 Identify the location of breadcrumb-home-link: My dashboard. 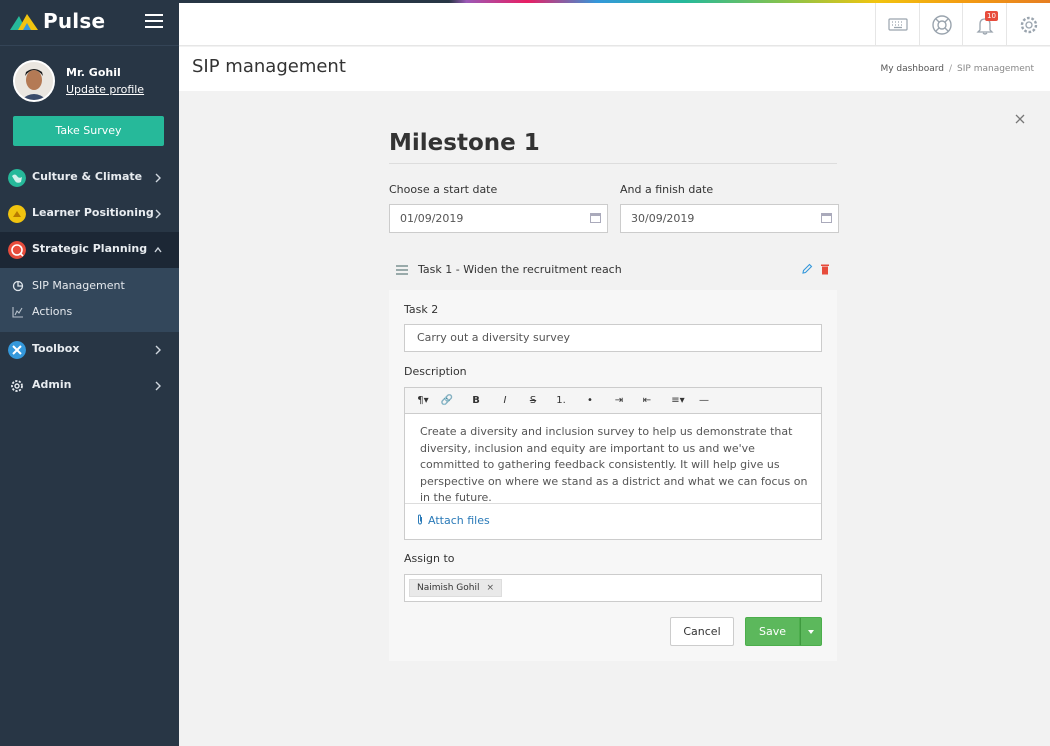
(912, 69).